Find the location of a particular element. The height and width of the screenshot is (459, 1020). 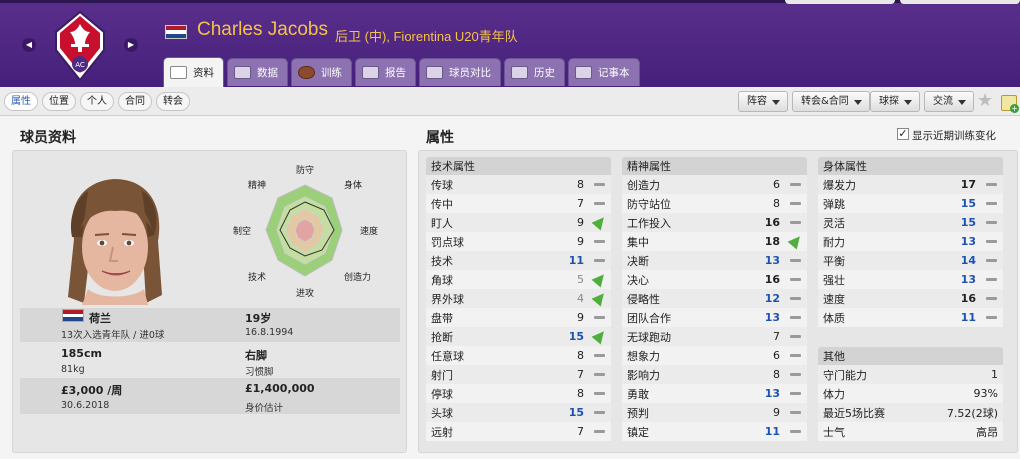

attribute-row: 无球跑动 7 is located at coordinates (714, 336).